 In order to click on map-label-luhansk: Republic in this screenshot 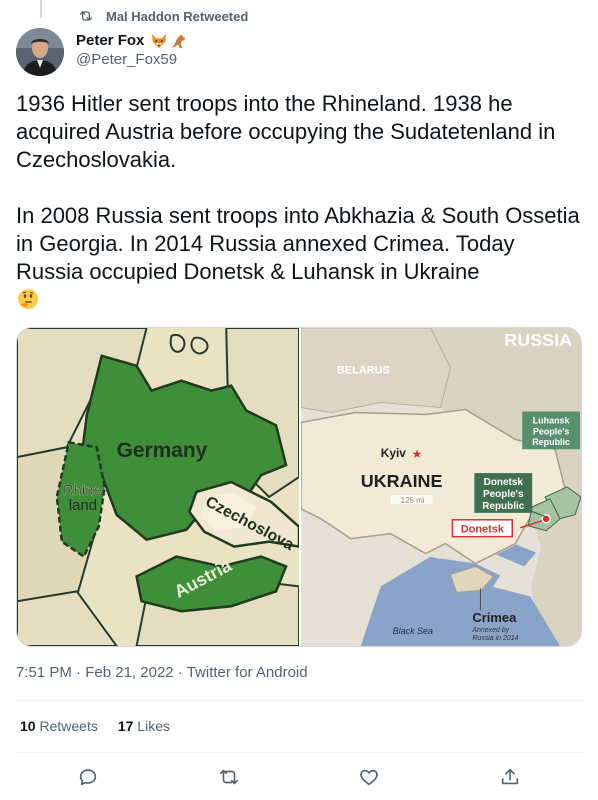, I will do `click(551, 442)`.